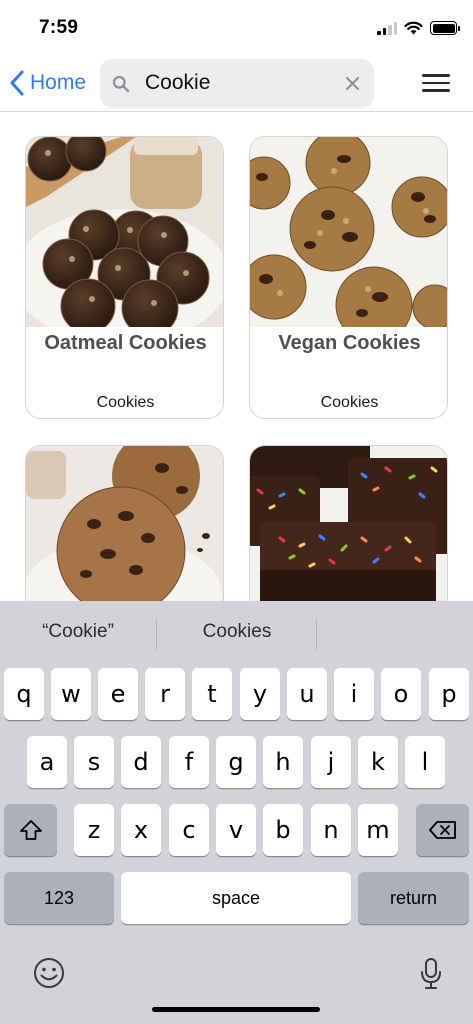  I want to click on hamburger-menu-icon, so click(436, 83).